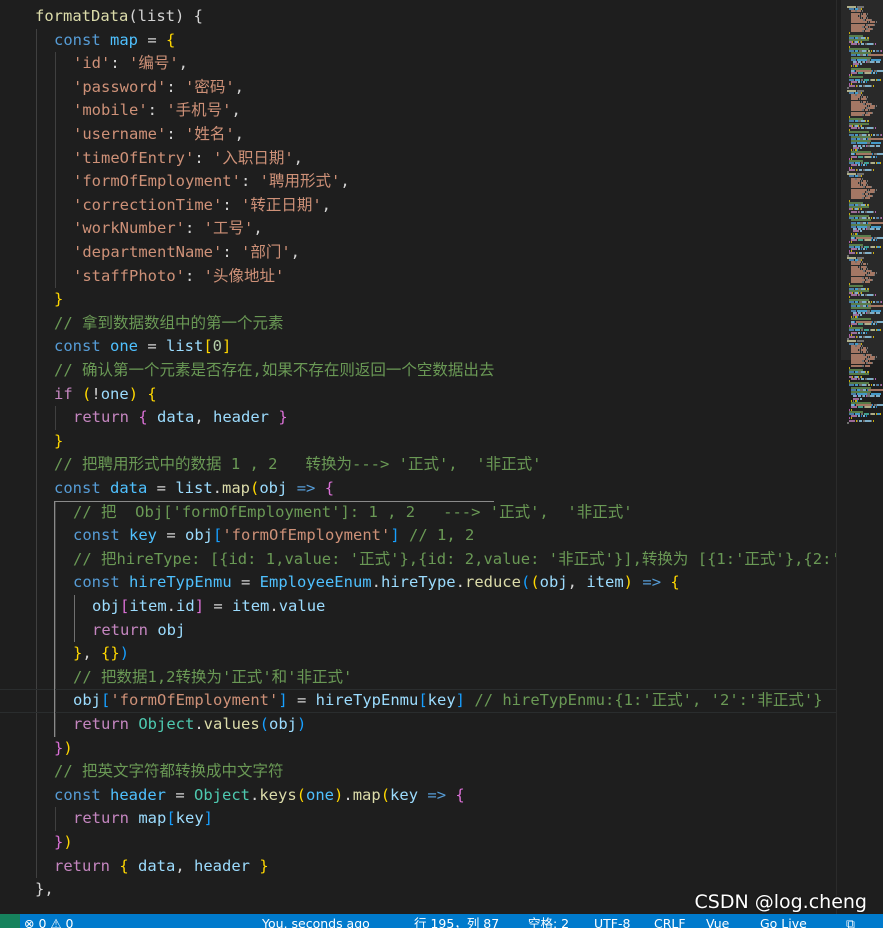  Describe the element at coordinates (27, 890) in the screenshot. I see `code-line: },` at that location.